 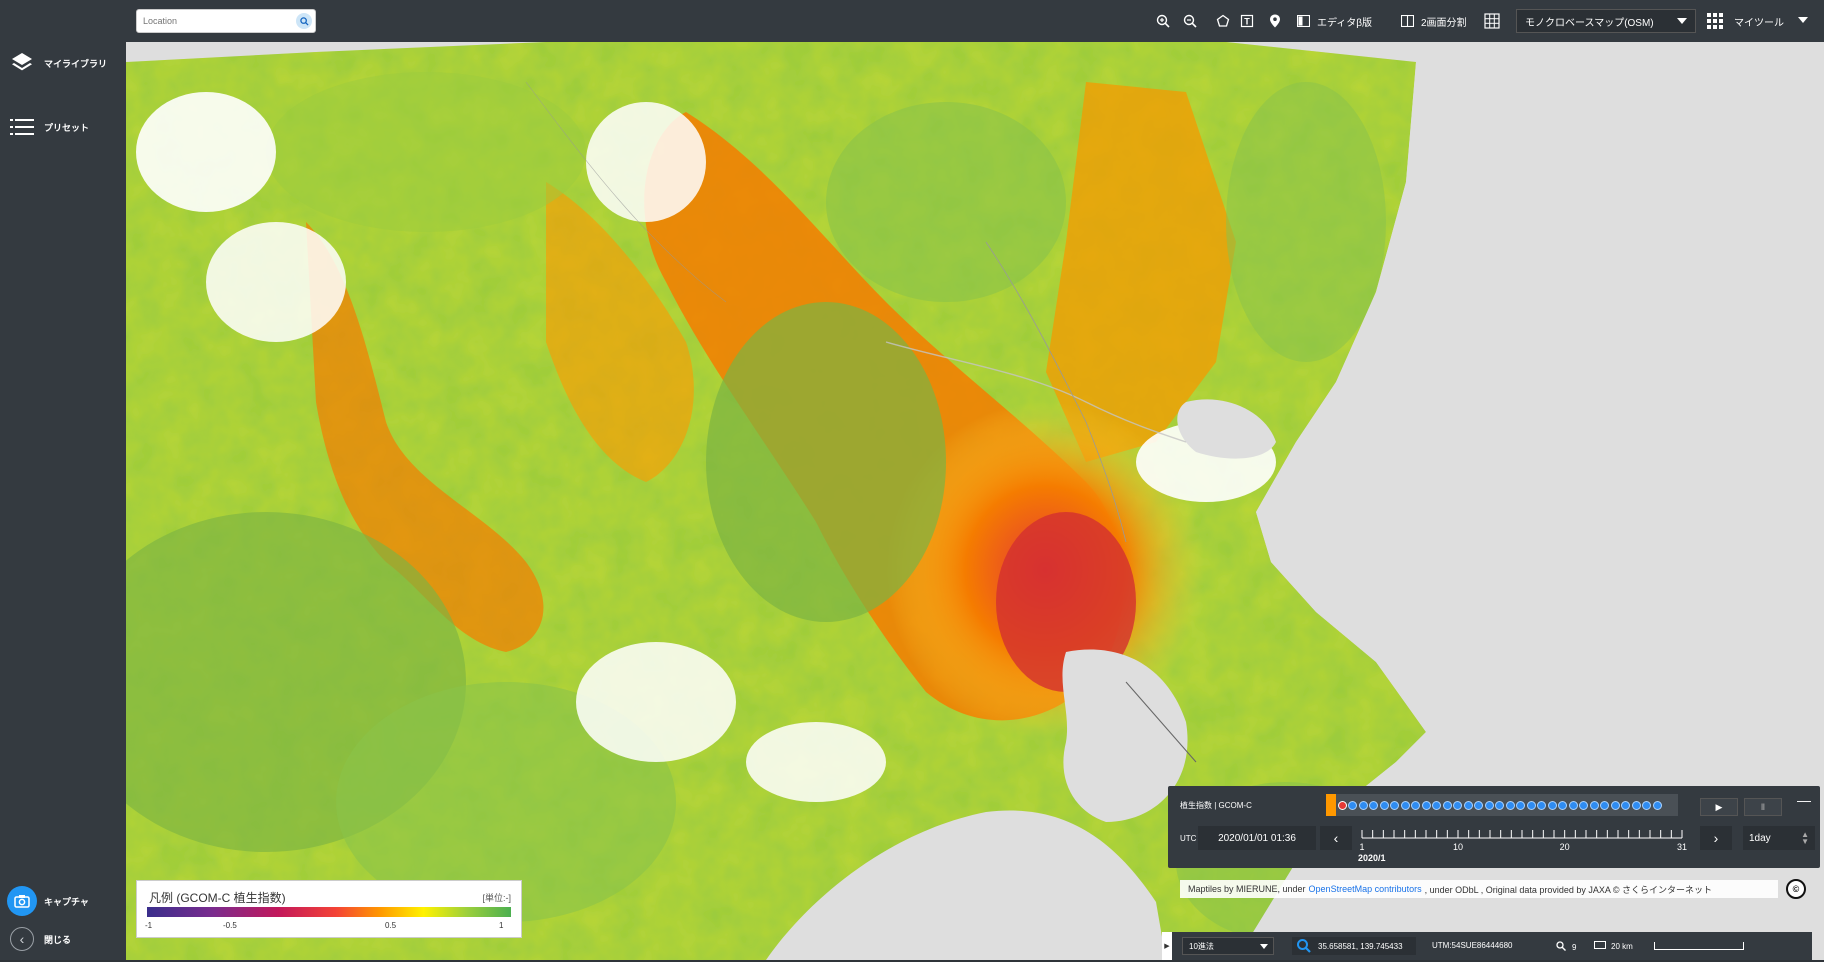 I want to click on text-box-icon: T, so click(x=1247, y=21).